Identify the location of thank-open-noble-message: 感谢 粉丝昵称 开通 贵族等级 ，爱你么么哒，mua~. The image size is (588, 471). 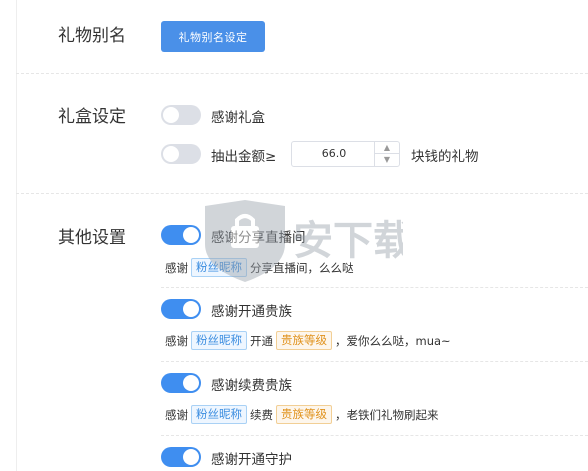
(308, 340).